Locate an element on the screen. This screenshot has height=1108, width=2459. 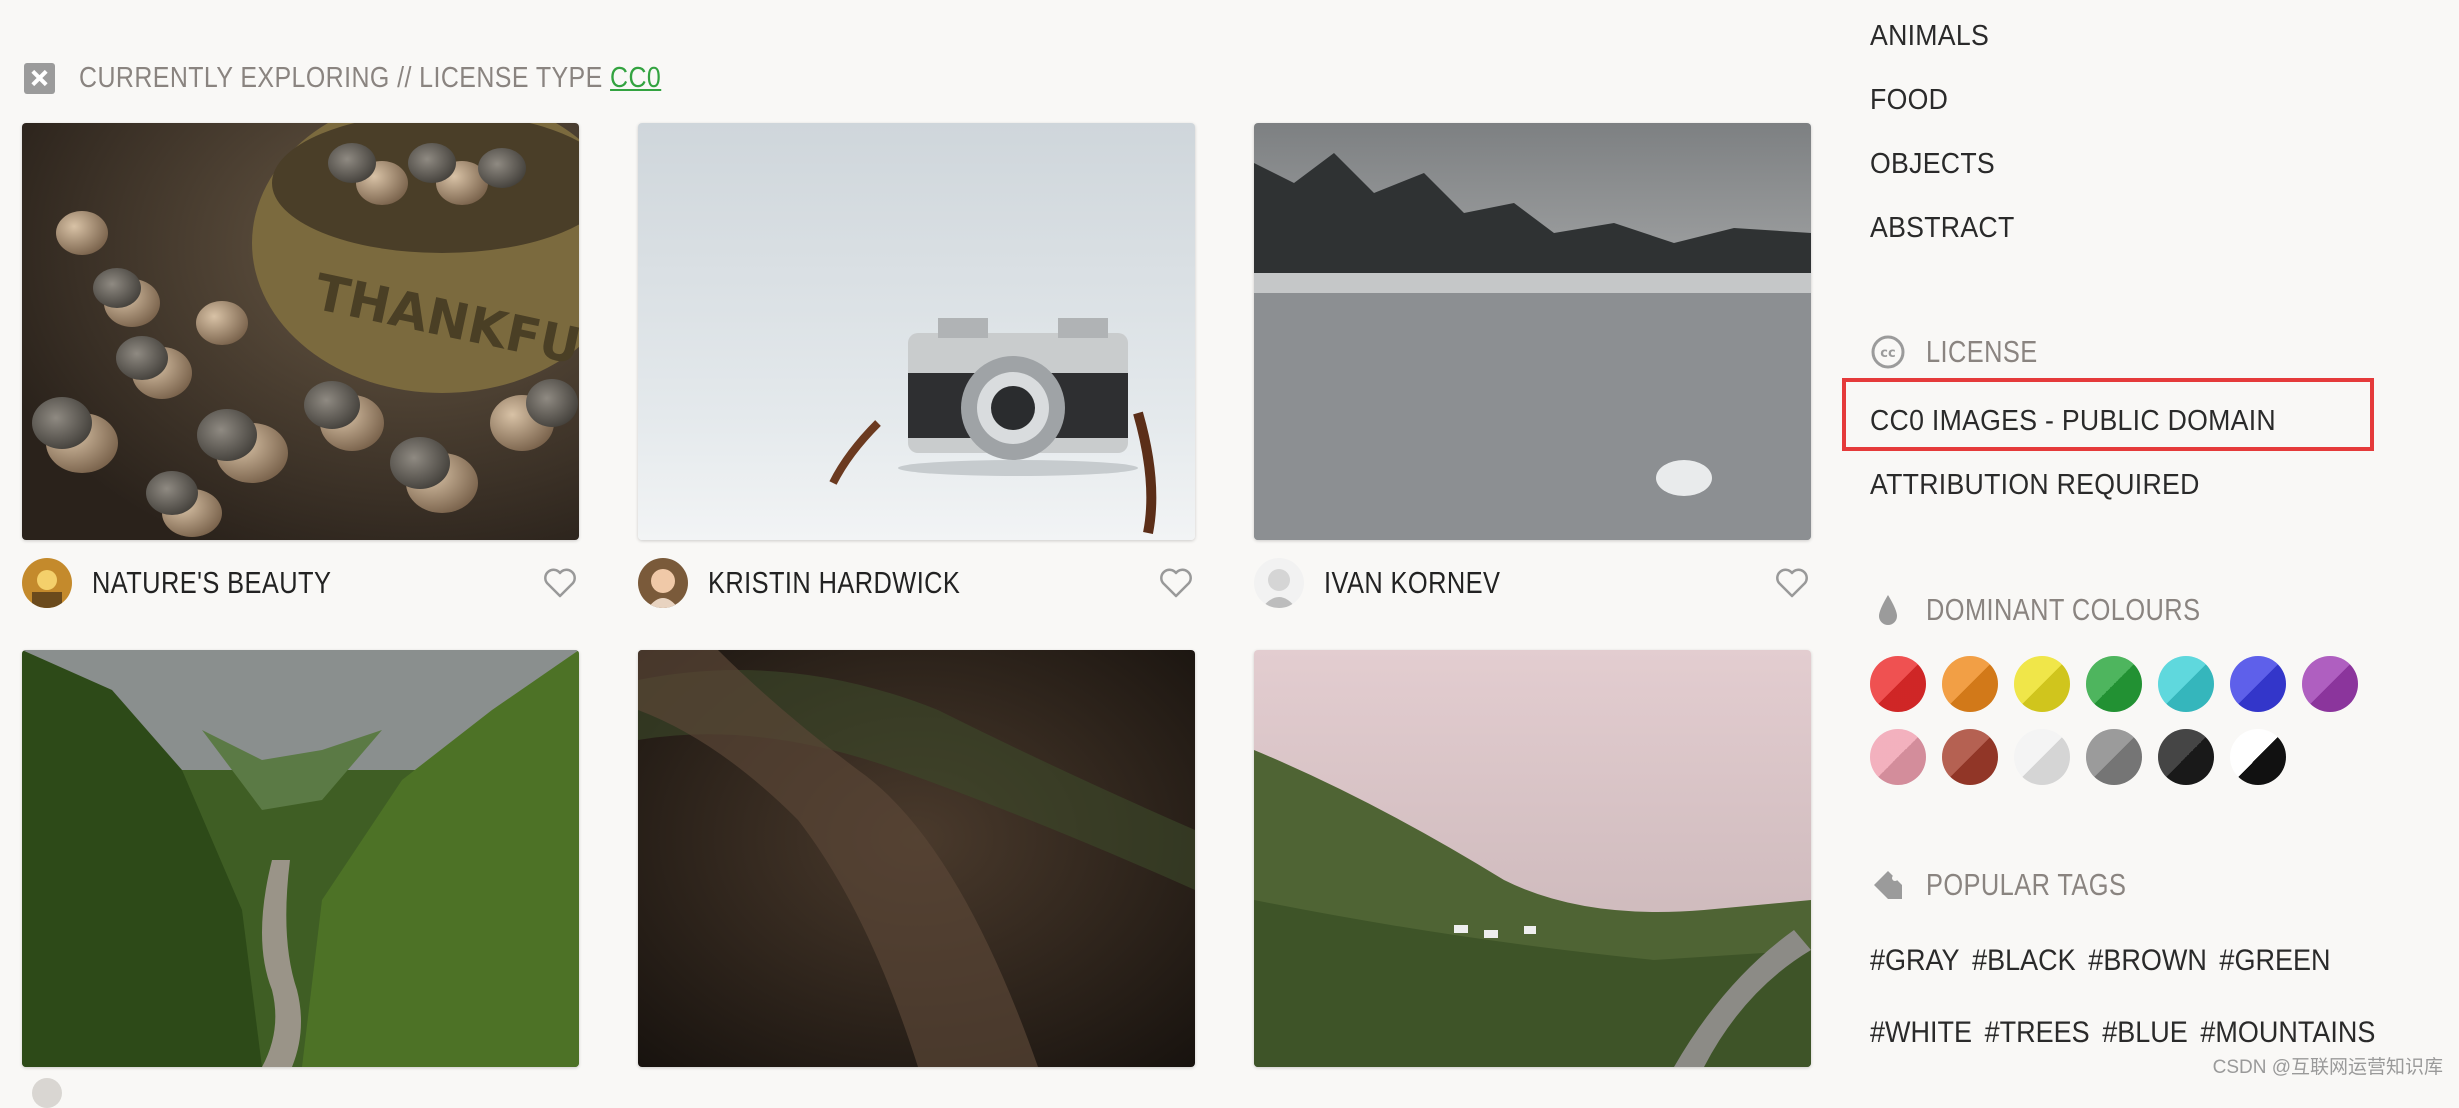
tag-link: #BLUE is located at coordinates (2145, 1032).